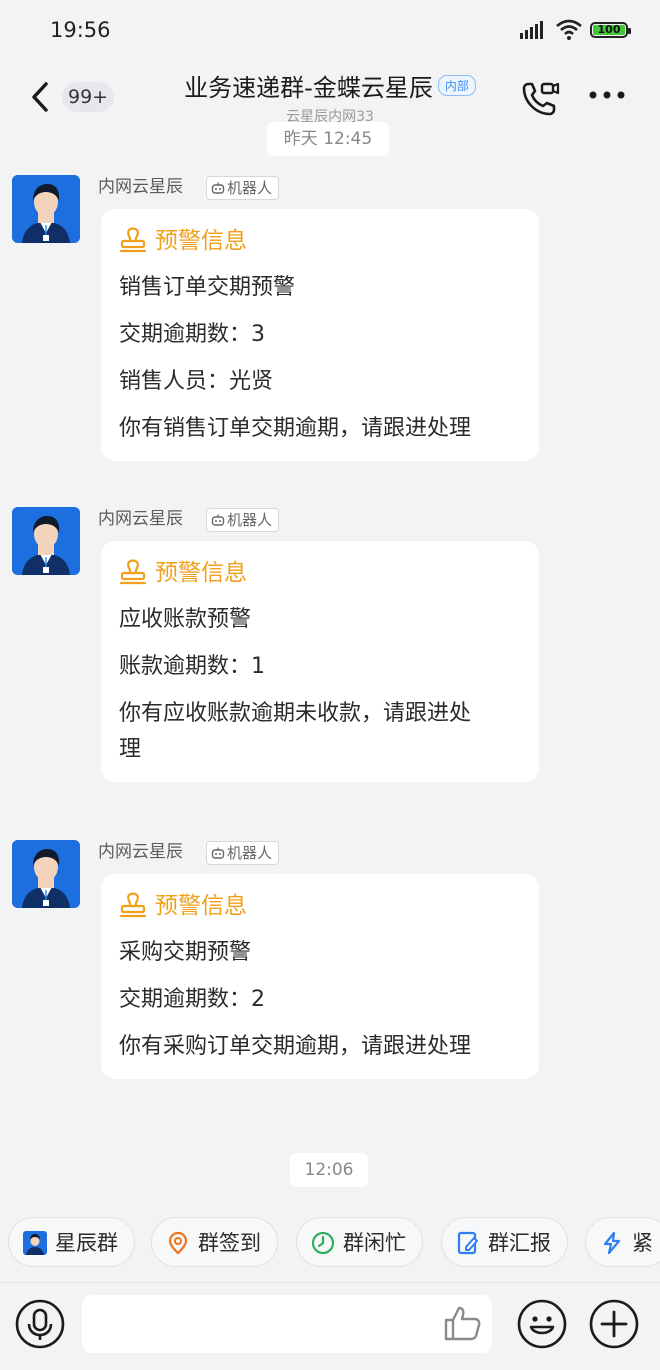 The image size is (660, 1370). I want to click on alert-line: 应收账款预警, so click(185, 619).